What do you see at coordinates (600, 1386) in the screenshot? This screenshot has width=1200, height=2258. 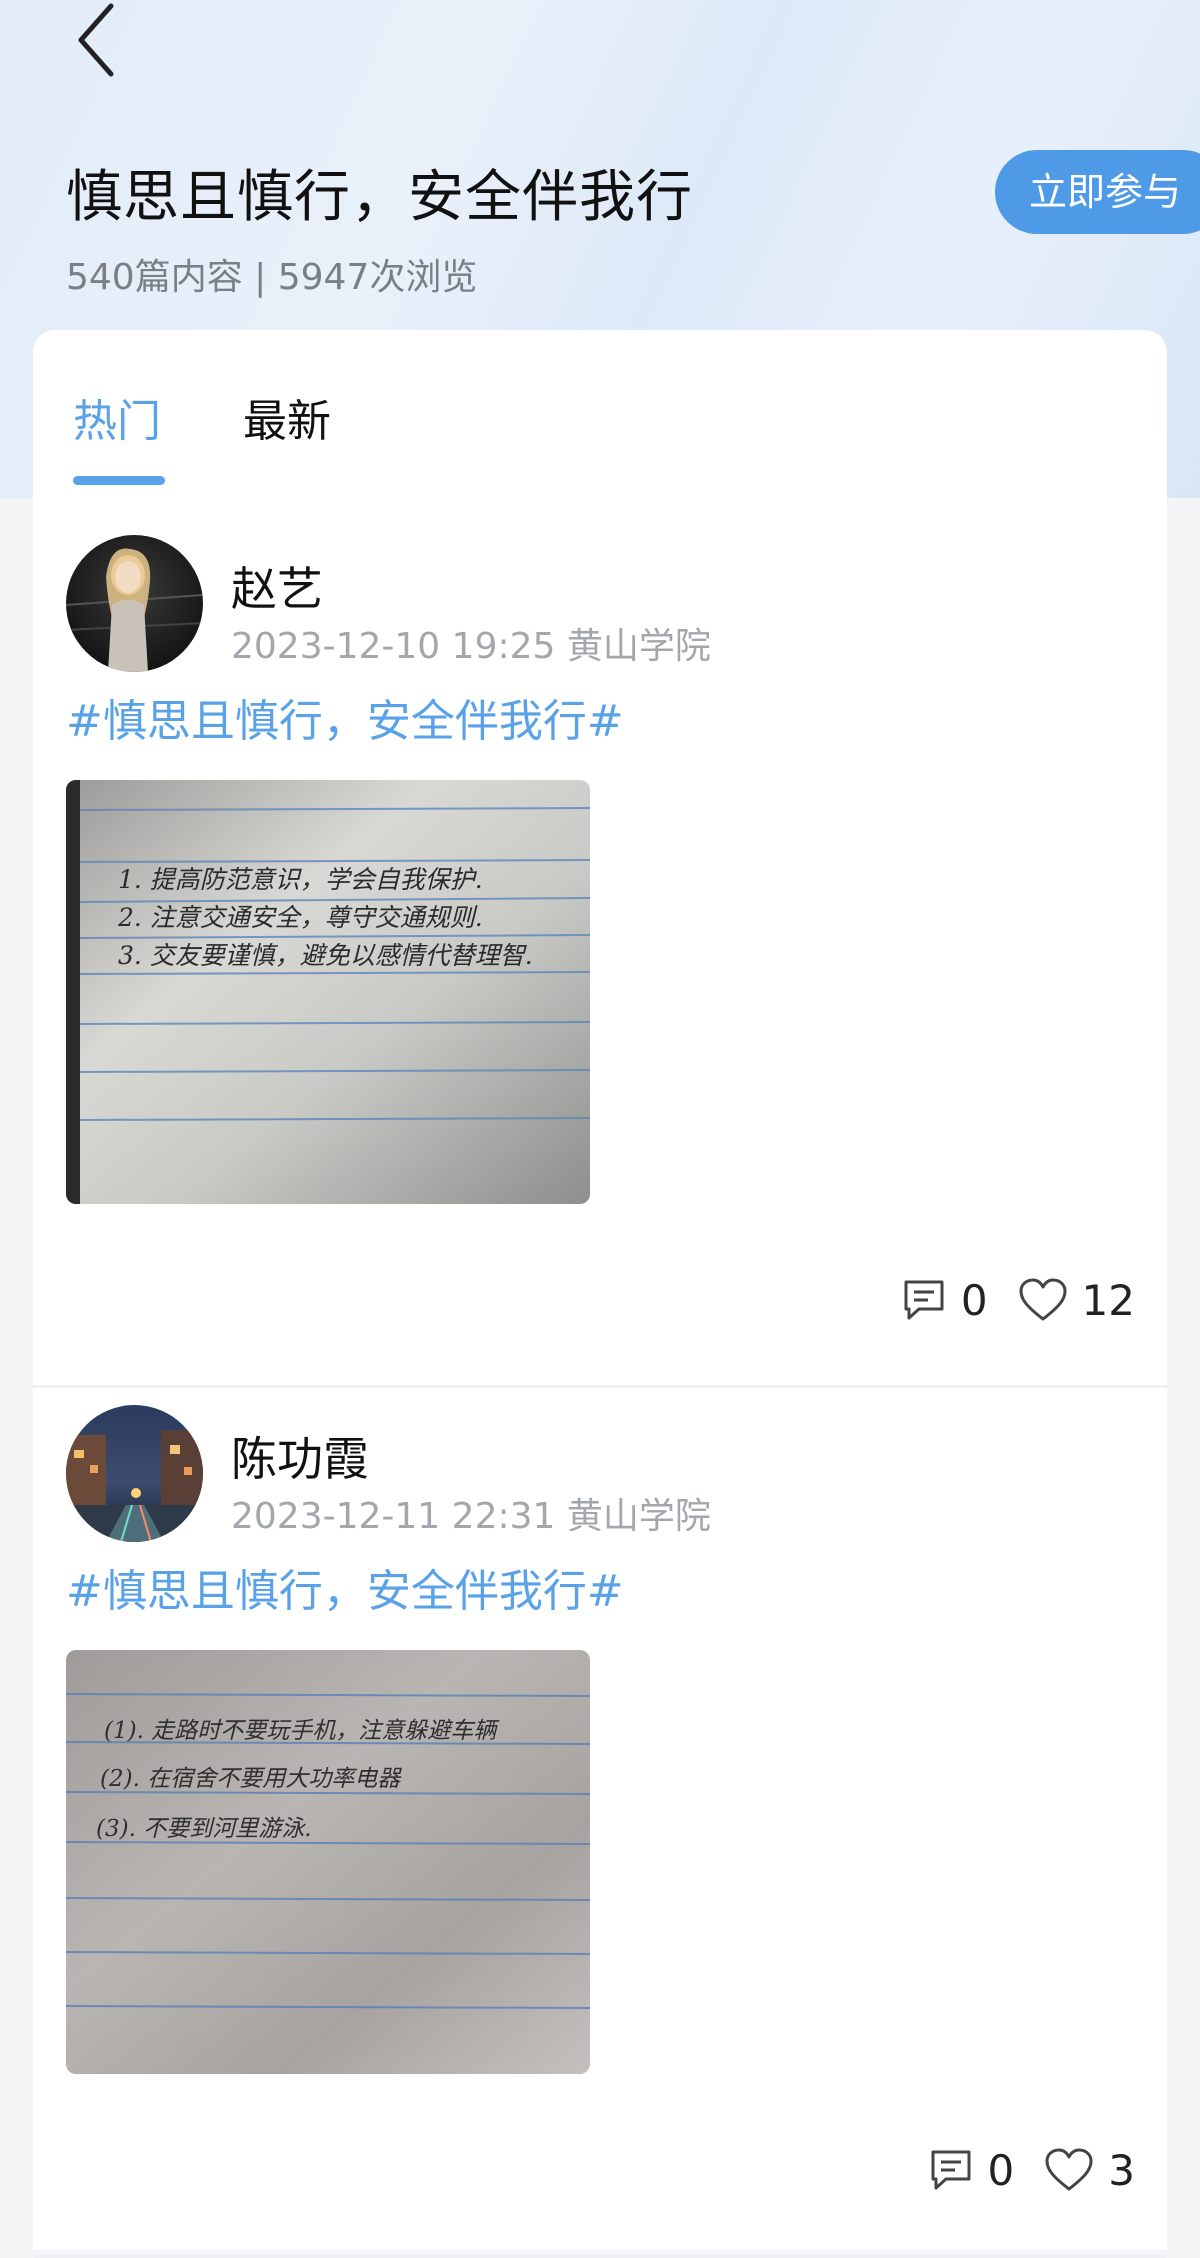 I see `divider` at bounding box center [600, 1386].